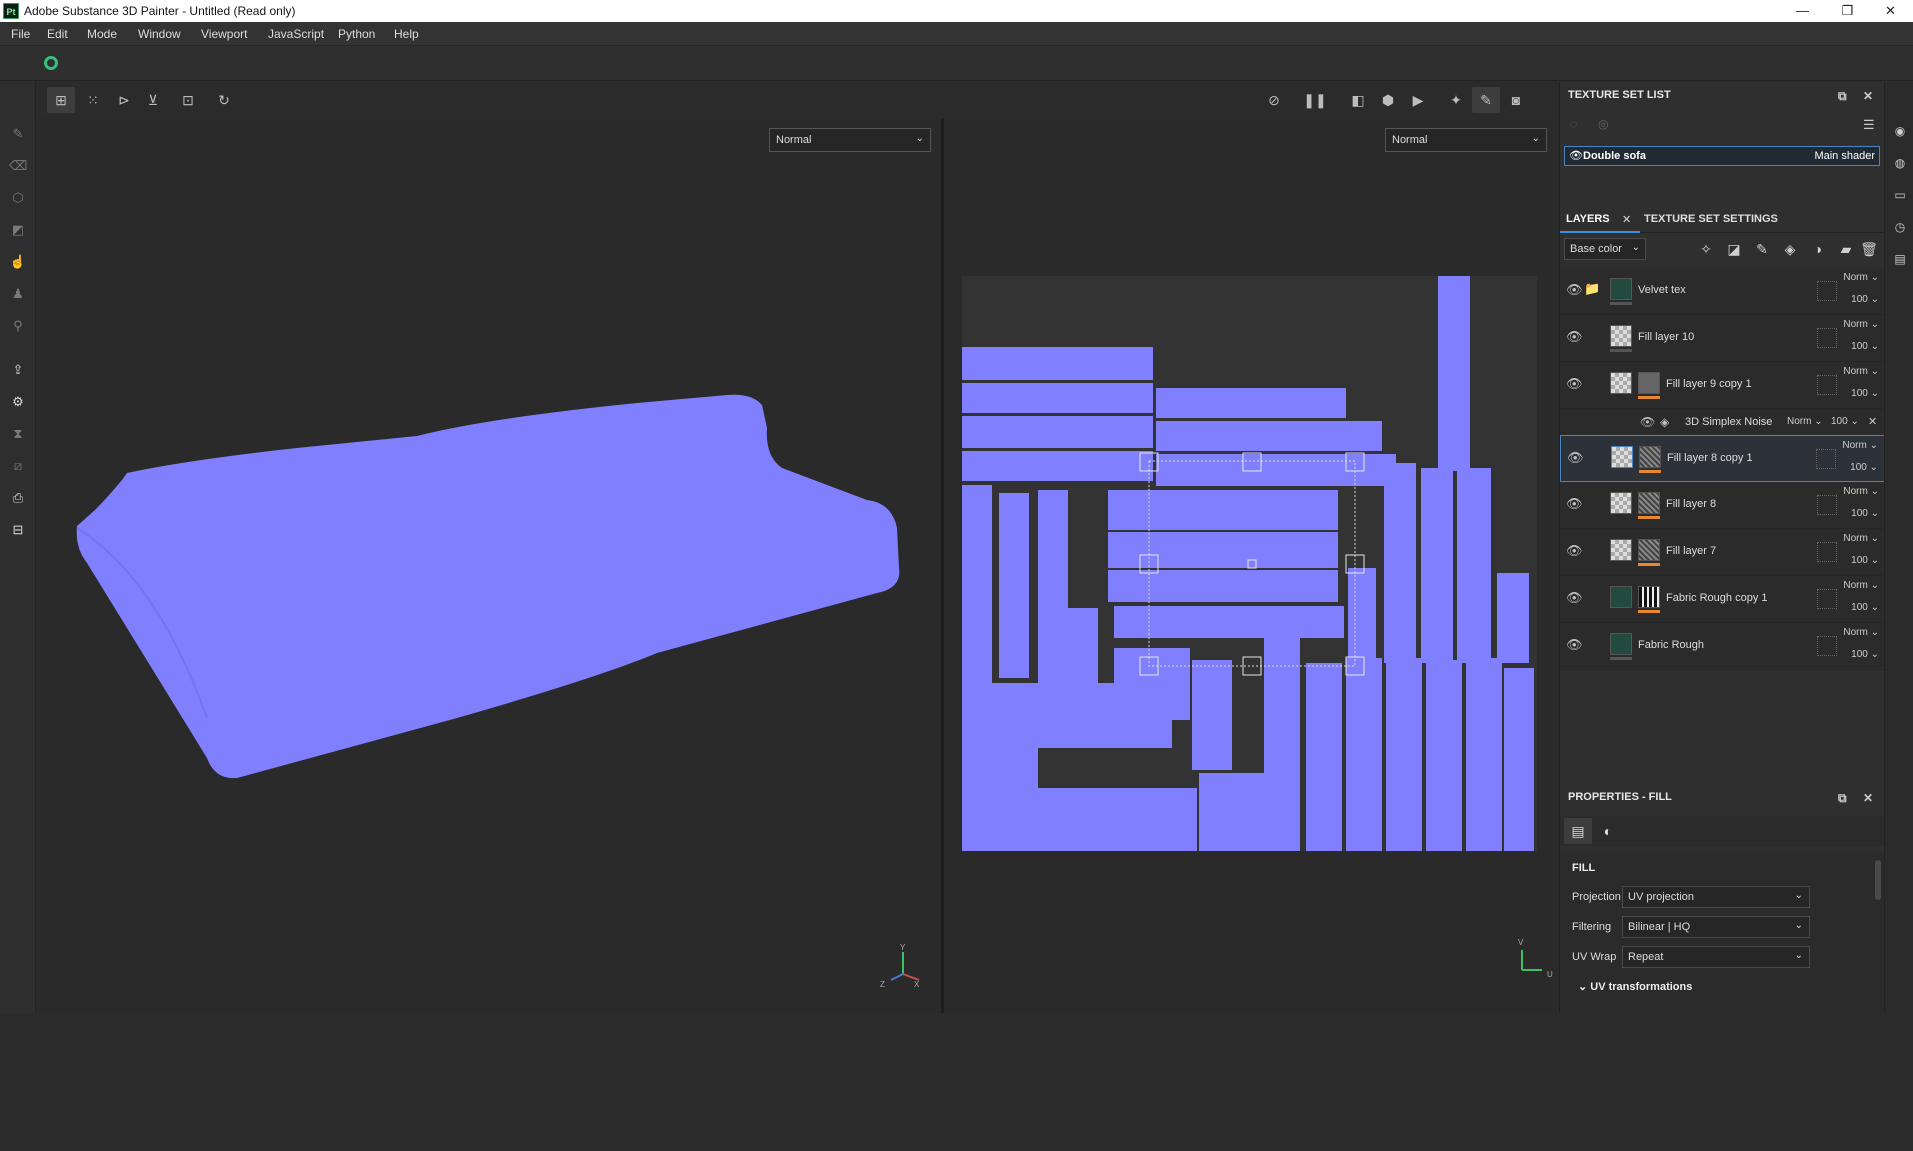 This screenshot has height=1151, width=1913. Describe the element at coordinates (1722, 458) in the screenshot. I see `layer-row-selected: 👁 Fill layer 8 copy 1 Norm ⌄ 100 ⌄` at that location.